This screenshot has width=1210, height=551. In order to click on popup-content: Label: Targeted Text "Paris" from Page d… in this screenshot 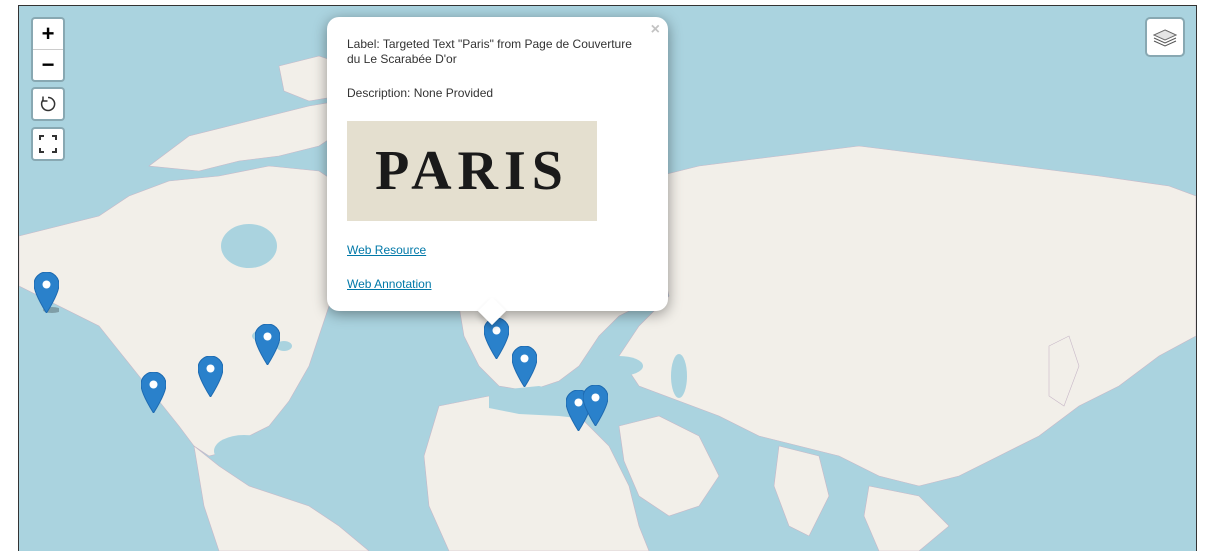, I will do `click(497, 164)`.